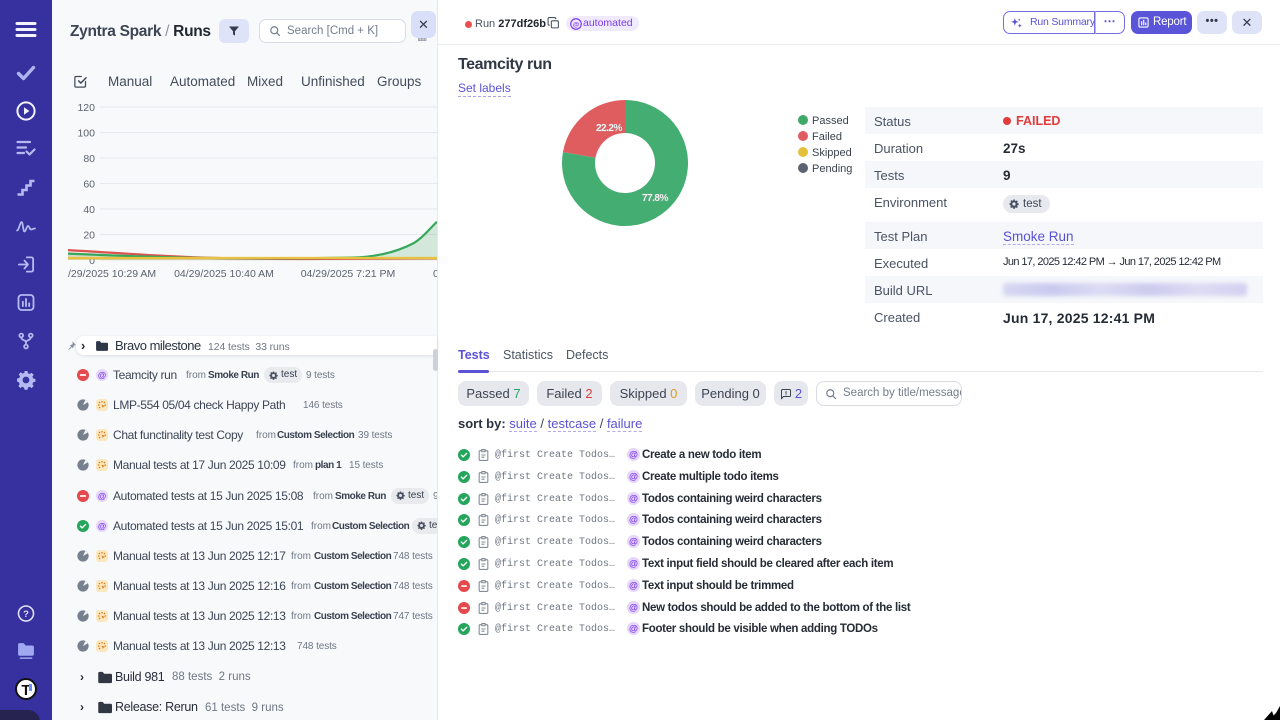 Image resolution: width=1280 pixels, height=720 pixels. What do you see at coordinates (112, 274) in the screenshot?
I see `svg-text: /29/2025 10:29 AM` at bounding box center [112, 274].